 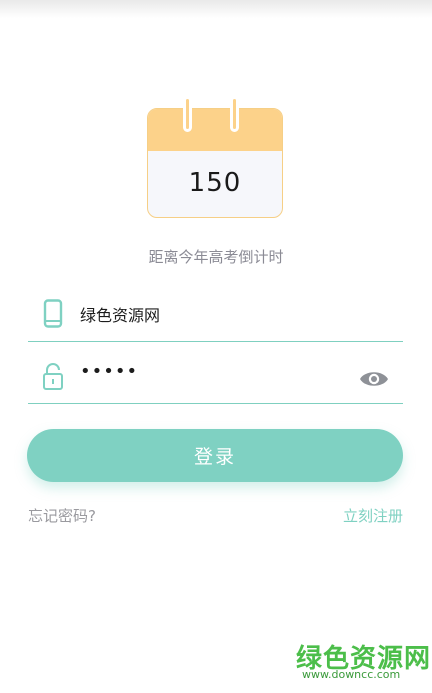 I want to click on calendar-icon: 150, so click(x=215, y=158).